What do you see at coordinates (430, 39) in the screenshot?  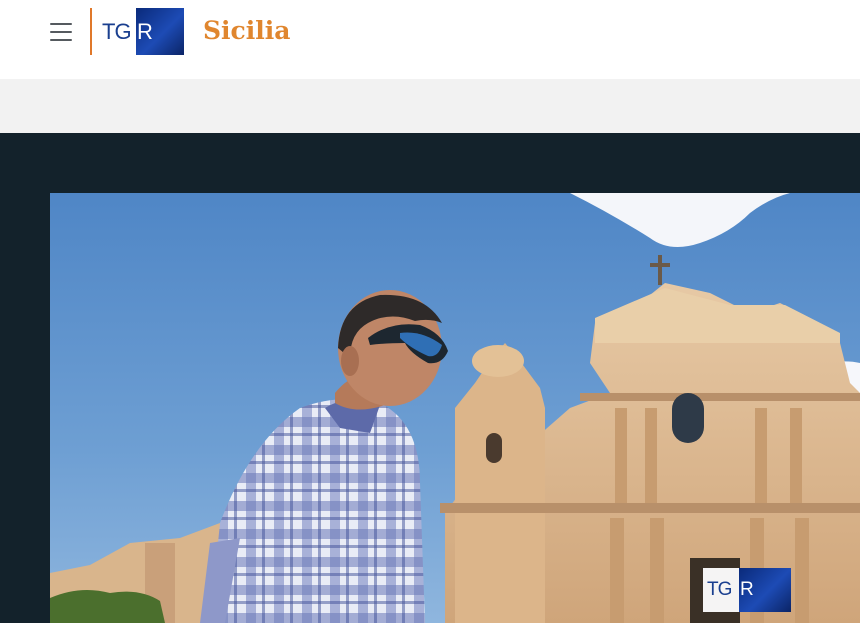 I see `site-header: TG R Sicilia` at bounding box center [430, 39].